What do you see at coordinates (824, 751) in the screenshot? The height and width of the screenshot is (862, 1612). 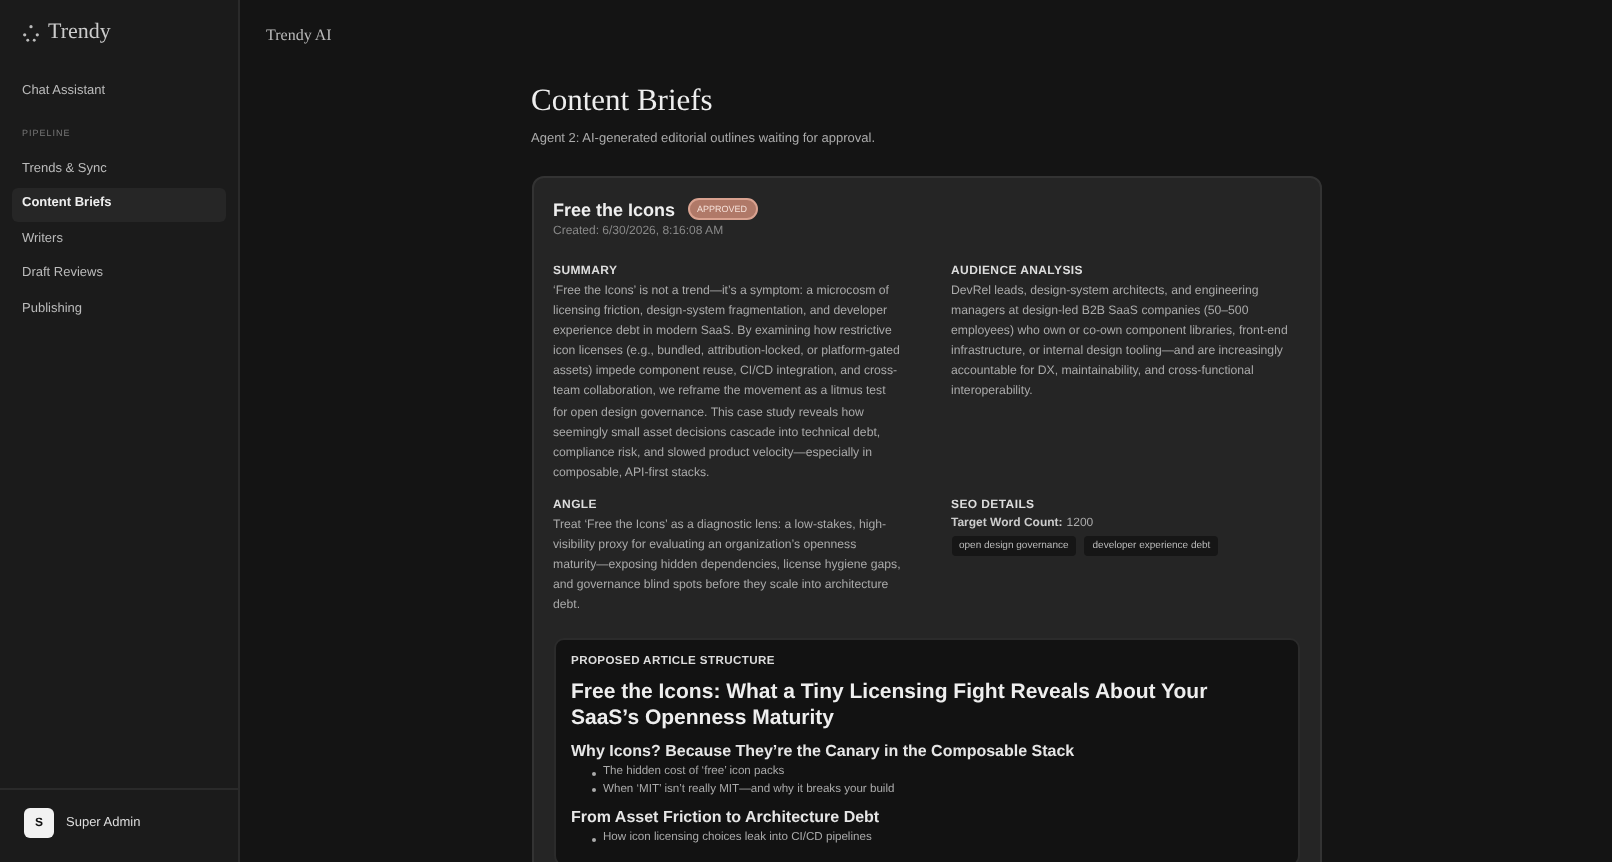 I see `section-title: Why Icons? Because They’re the Canary in the Composable Stack` at bounding box center [824, 751].